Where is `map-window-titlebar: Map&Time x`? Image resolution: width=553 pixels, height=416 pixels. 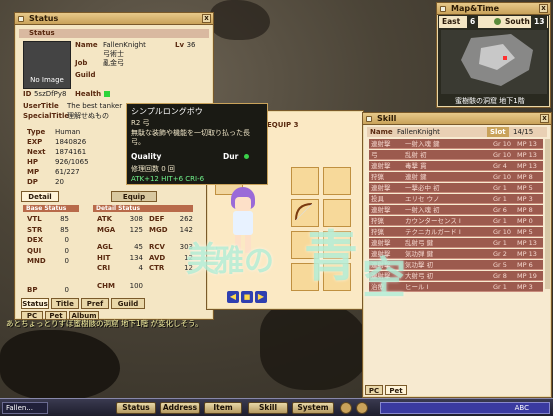
map-window-titlebar: Map&Time x is located at coordinates (493, 9).